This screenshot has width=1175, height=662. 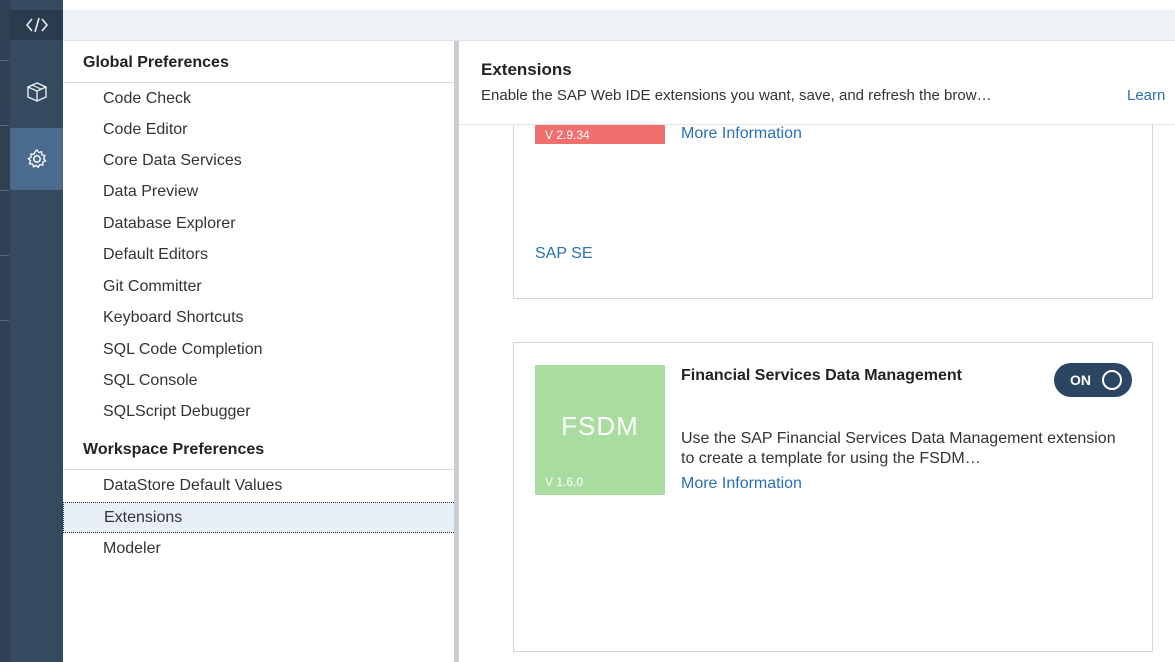 What do you see at coordinates (259, 287) in the screenshot?
I see `pref-item-git-committer: Git Committer` at bounding box center [259, 287].